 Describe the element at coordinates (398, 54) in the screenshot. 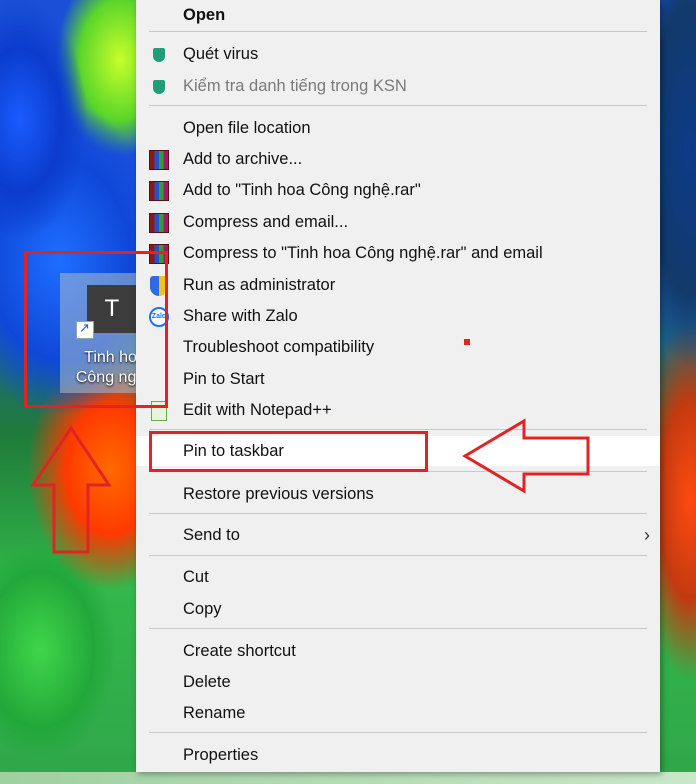

I see `menu-item-scan-virus: Quét virus` at that location.